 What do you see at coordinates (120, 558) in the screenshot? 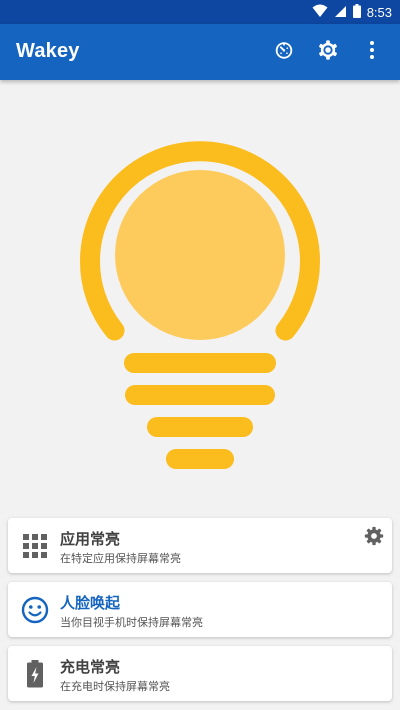
I see `mode-subtitle: 在特定应用保持屏幕常亮` at bounding box center [120, 558].